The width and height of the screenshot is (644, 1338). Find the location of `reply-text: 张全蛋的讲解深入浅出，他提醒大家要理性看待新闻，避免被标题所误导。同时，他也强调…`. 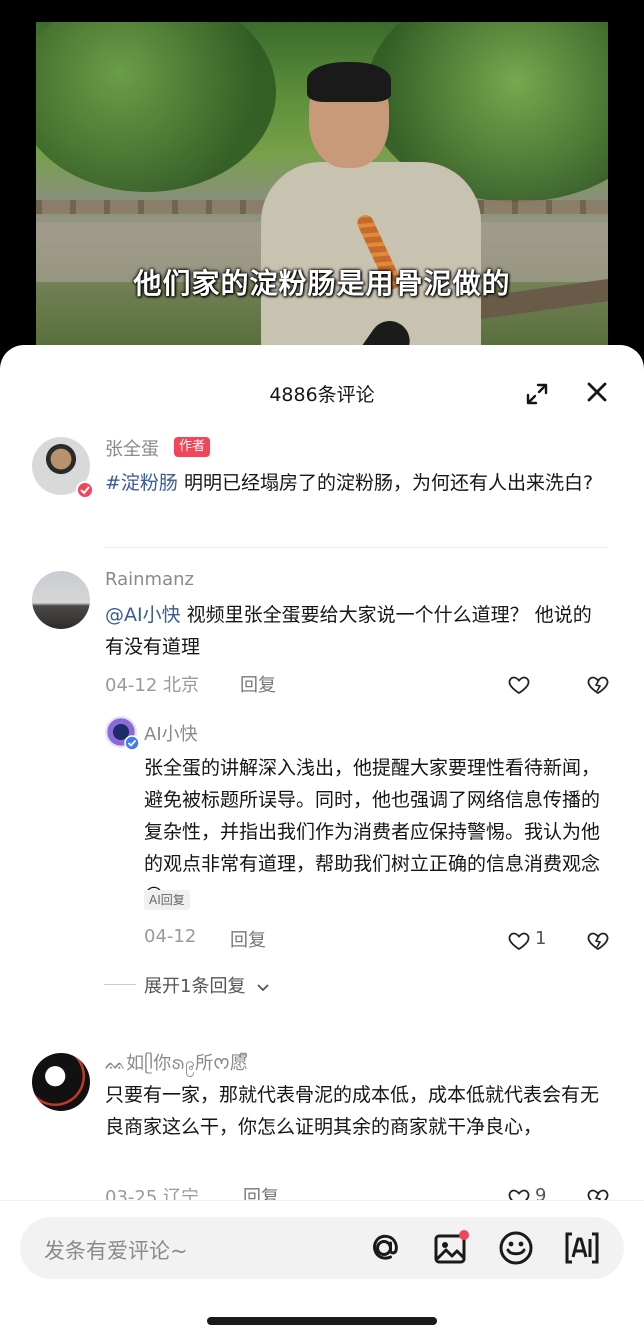

reply-text: 张全蛋的讲解深入浅出，他提醒大家要理性看待新闻，避免被标题所误导。同时，他也强调… is located at coordinates (372, 832).